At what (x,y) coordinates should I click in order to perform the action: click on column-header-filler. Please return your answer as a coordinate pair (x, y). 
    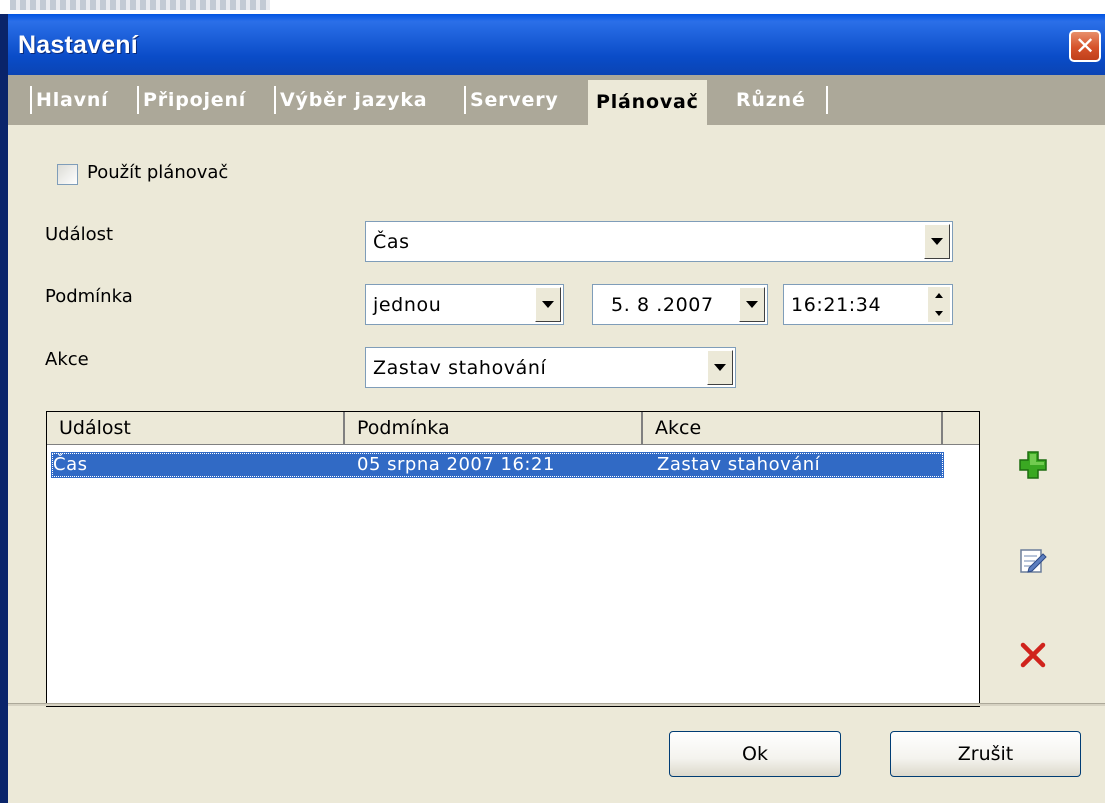
    Looking at the image, I should click on (961, 428).